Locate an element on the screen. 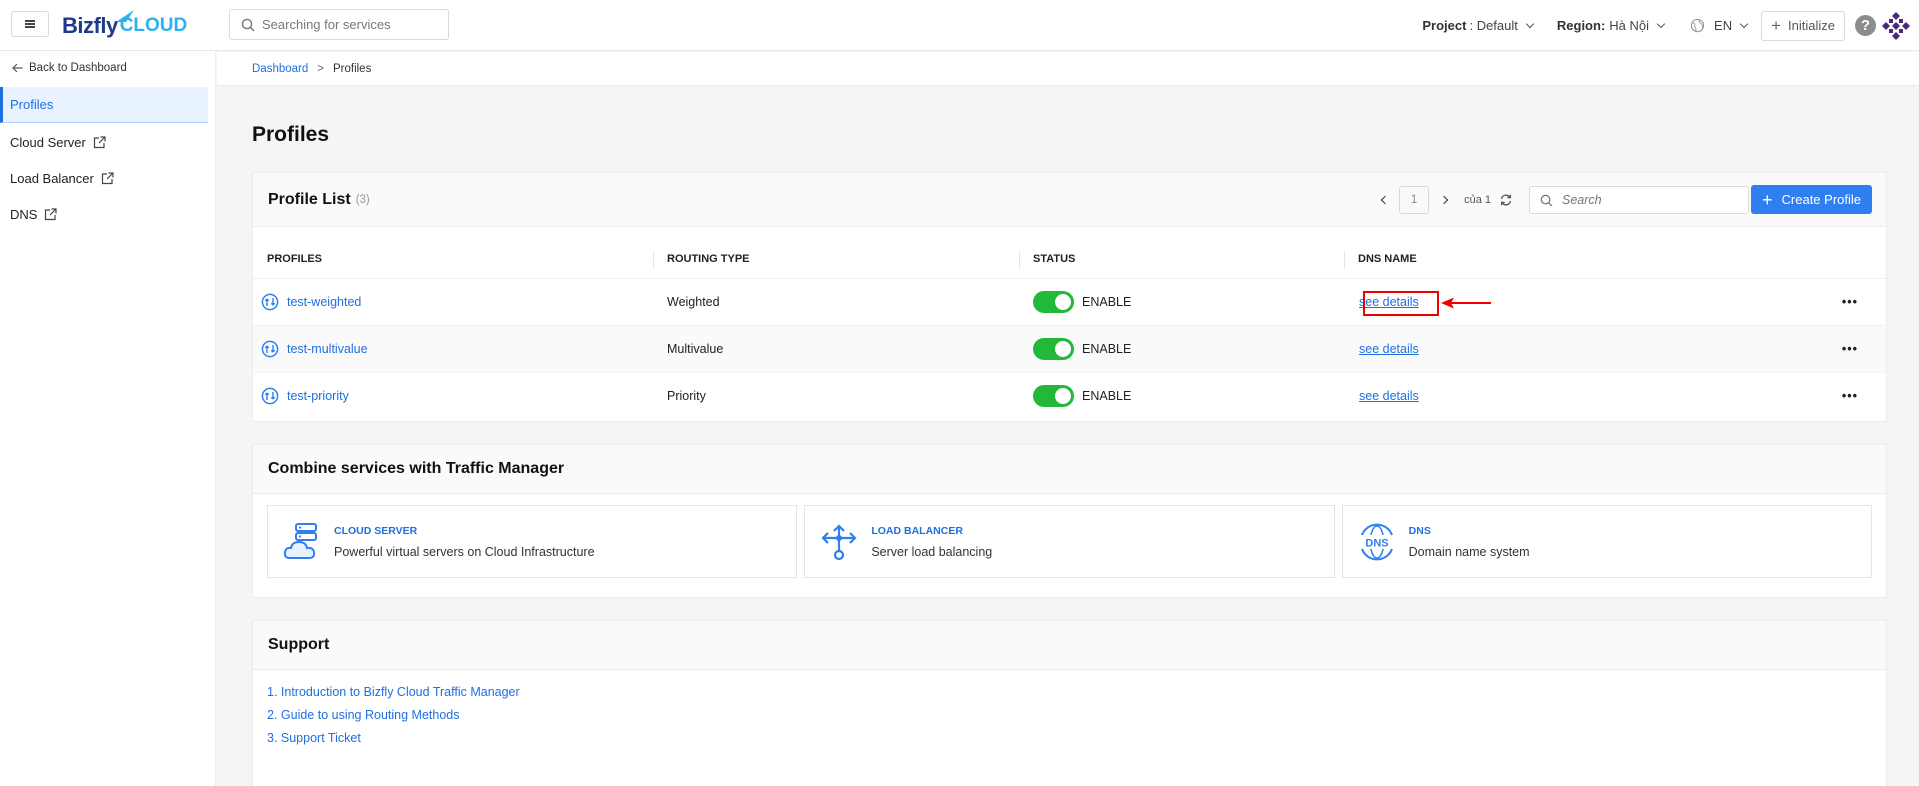 This screenshot has width=1919, height=786. sidebar-item-label: Cloud Server is located at coordinates (48, 142).